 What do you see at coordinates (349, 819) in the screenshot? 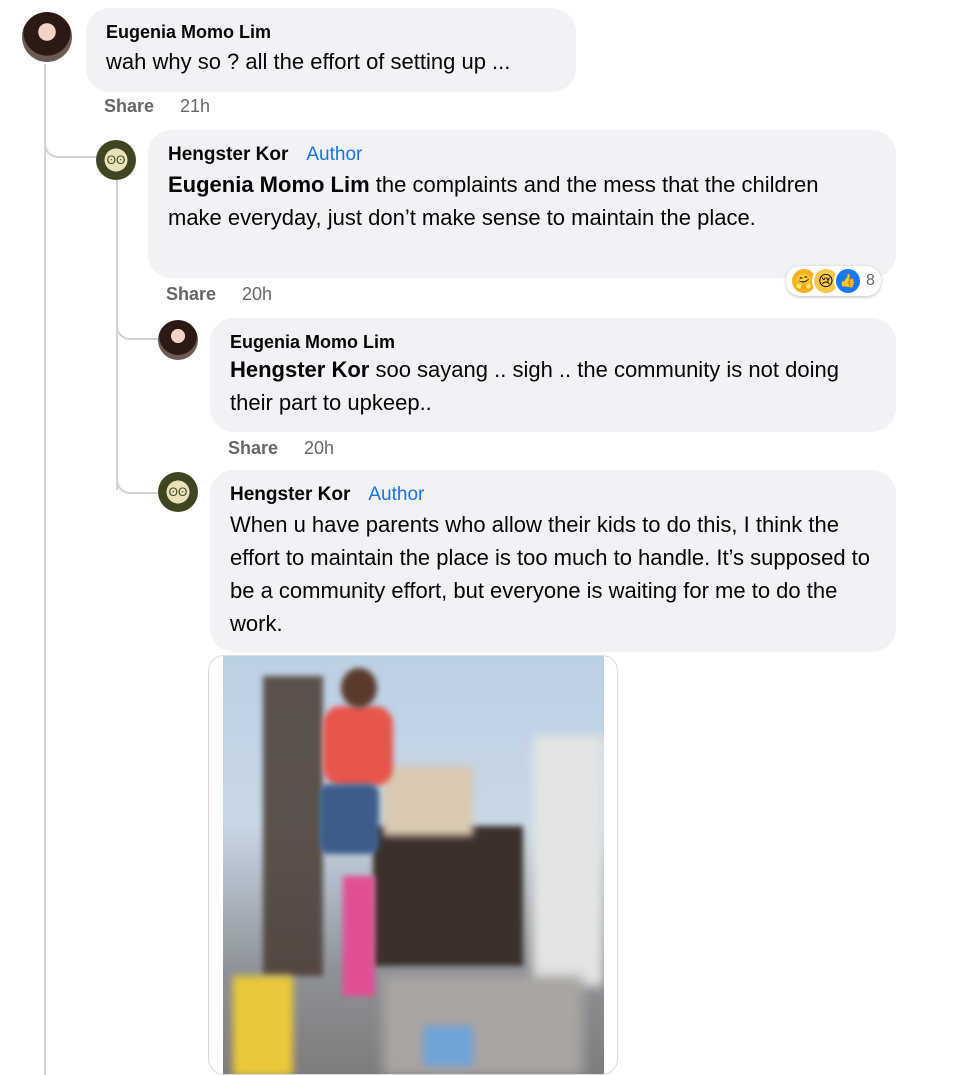
I see `photo-child-legs` at bounding box center [349, 819].